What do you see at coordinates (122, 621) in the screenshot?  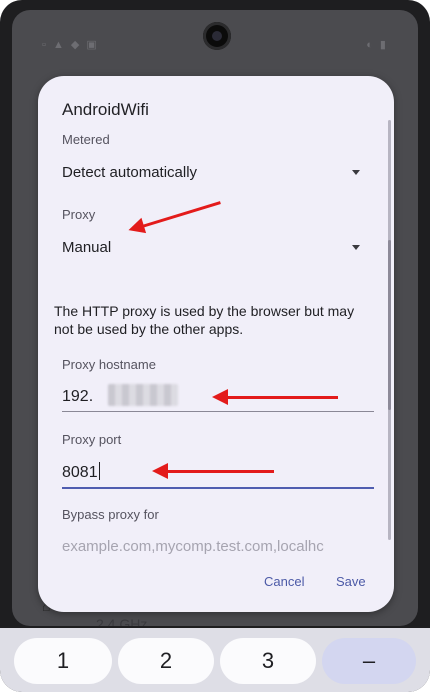 I see `wifi-frequency-text: 2.4 GHz` at bounding box center [122, 621].